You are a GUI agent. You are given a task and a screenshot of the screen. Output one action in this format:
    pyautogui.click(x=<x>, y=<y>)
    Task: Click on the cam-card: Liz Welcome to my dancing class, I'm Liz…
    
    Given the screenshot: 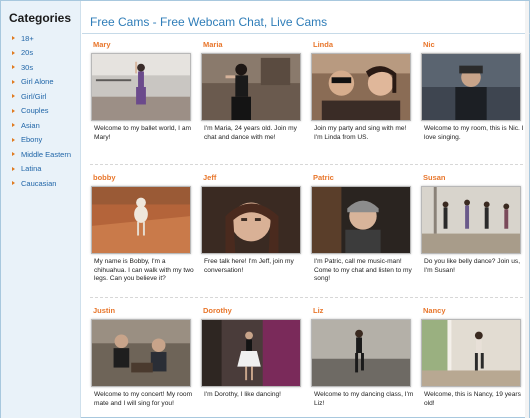 What is the action you would take?
    pyautogui.click(x=364, y=360)
    